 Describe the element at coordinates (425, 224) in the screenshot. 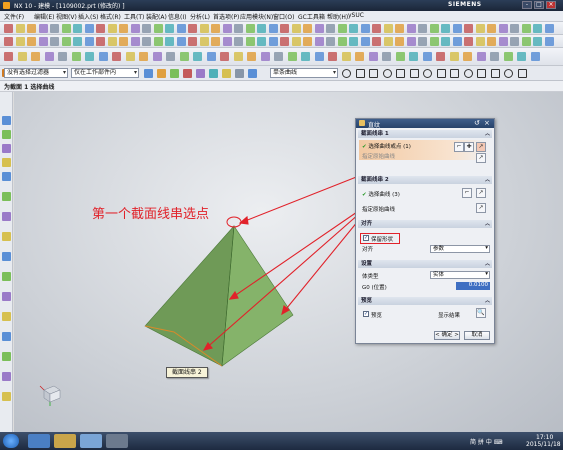

I see `alignment-header: 对齐 ︿` at that location.